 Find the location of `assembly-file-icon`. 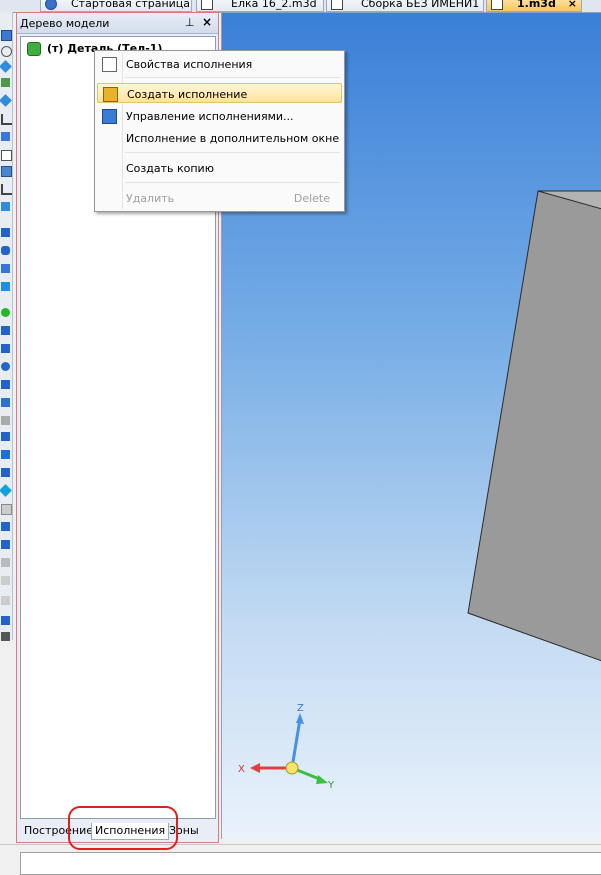

assembly-file-icon is located at coordinates (337, 5).